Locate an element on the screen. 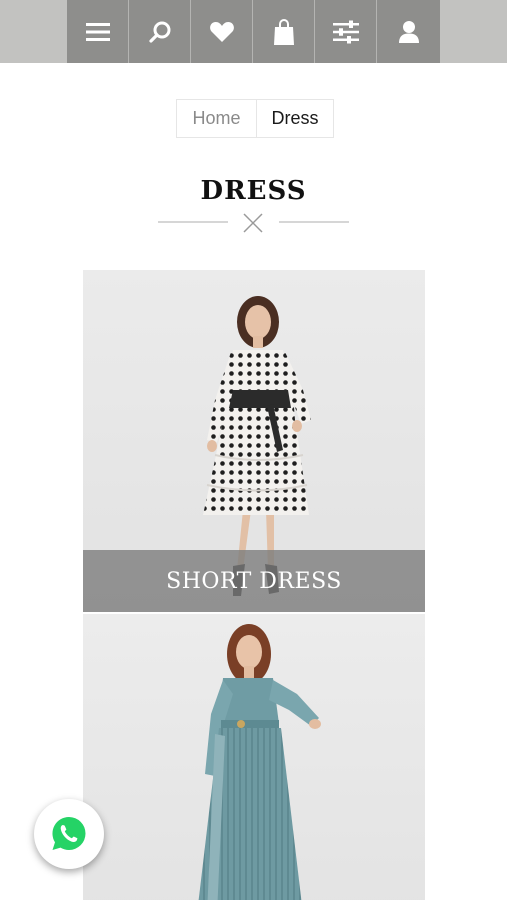 The image size is (507, 900). breadcrumb-current: Dress is located at coordinates (295, 118).